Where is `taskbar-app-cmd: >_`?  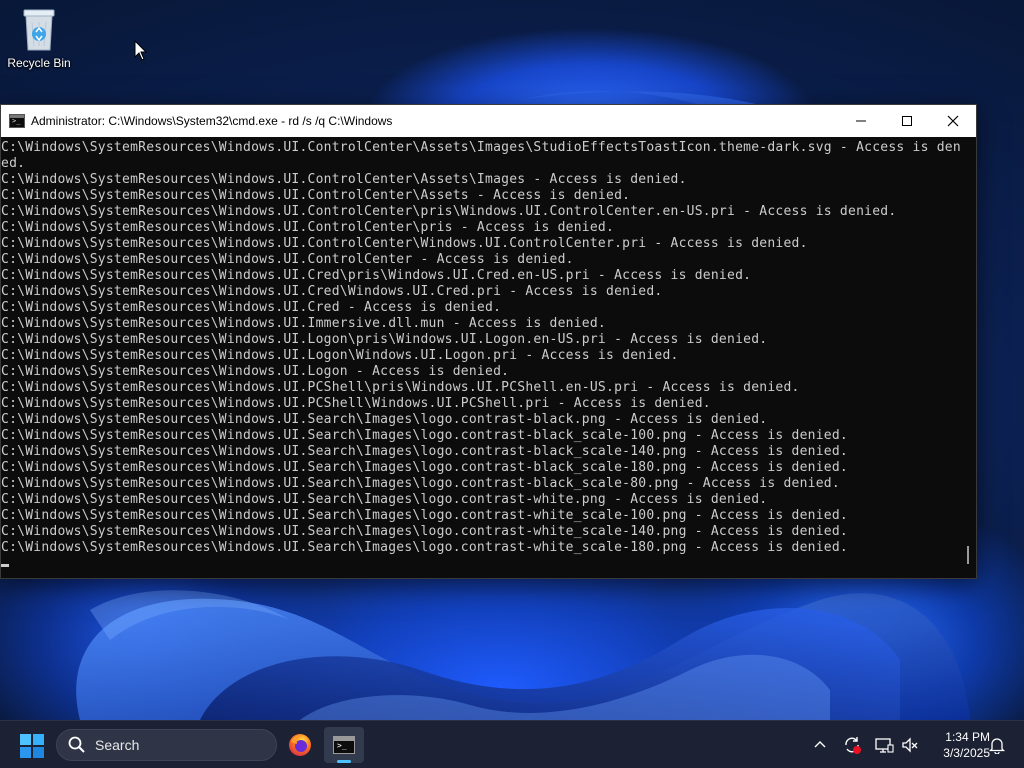
taskbar-app-cmd: >_ is located at coordinates (344, 745).